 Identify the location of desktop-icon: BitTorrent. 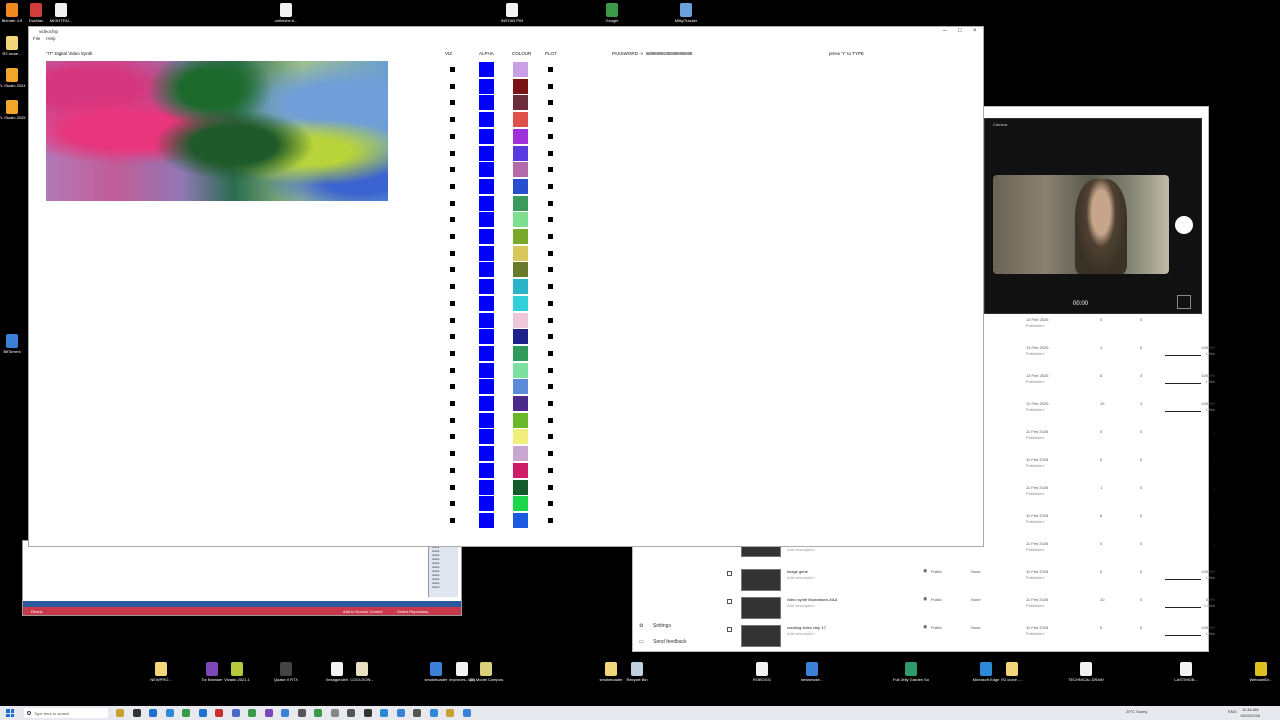
(15, 344).